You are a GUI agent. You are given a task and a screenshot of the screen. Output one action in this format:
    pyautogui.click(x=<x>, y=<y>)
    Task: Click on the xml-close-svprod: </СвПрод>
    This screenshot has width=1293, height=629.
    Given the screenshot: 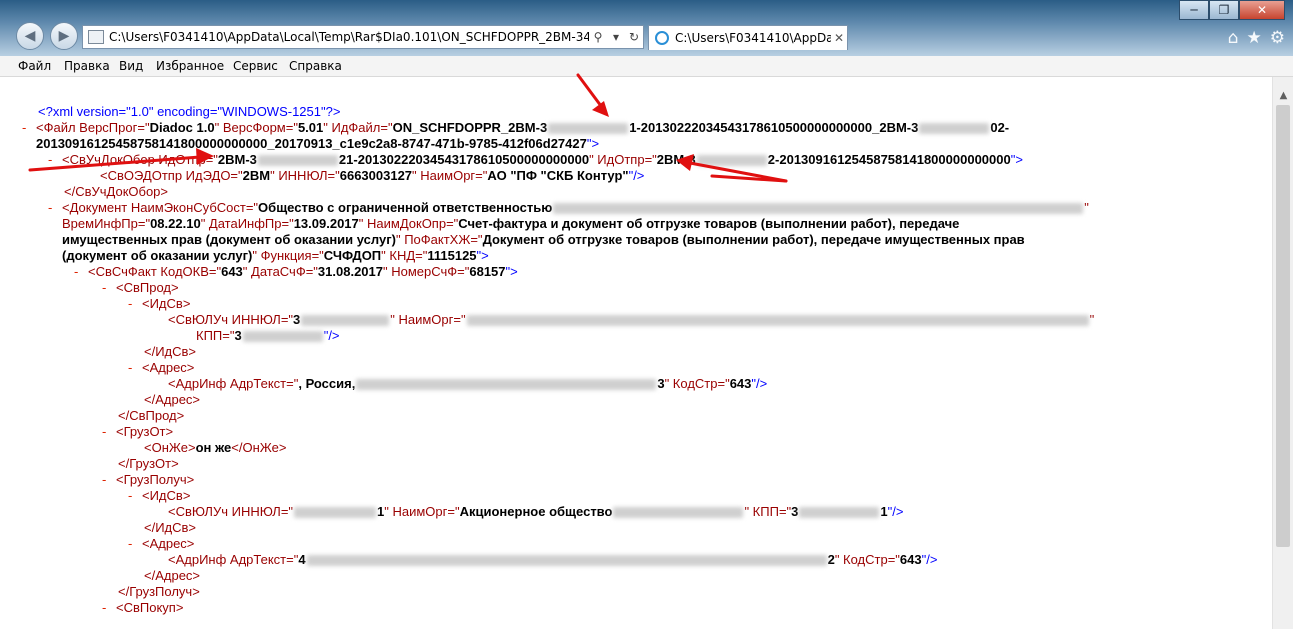 What is the action you would take?
    pyautogui.click(x=151, y=415)
    